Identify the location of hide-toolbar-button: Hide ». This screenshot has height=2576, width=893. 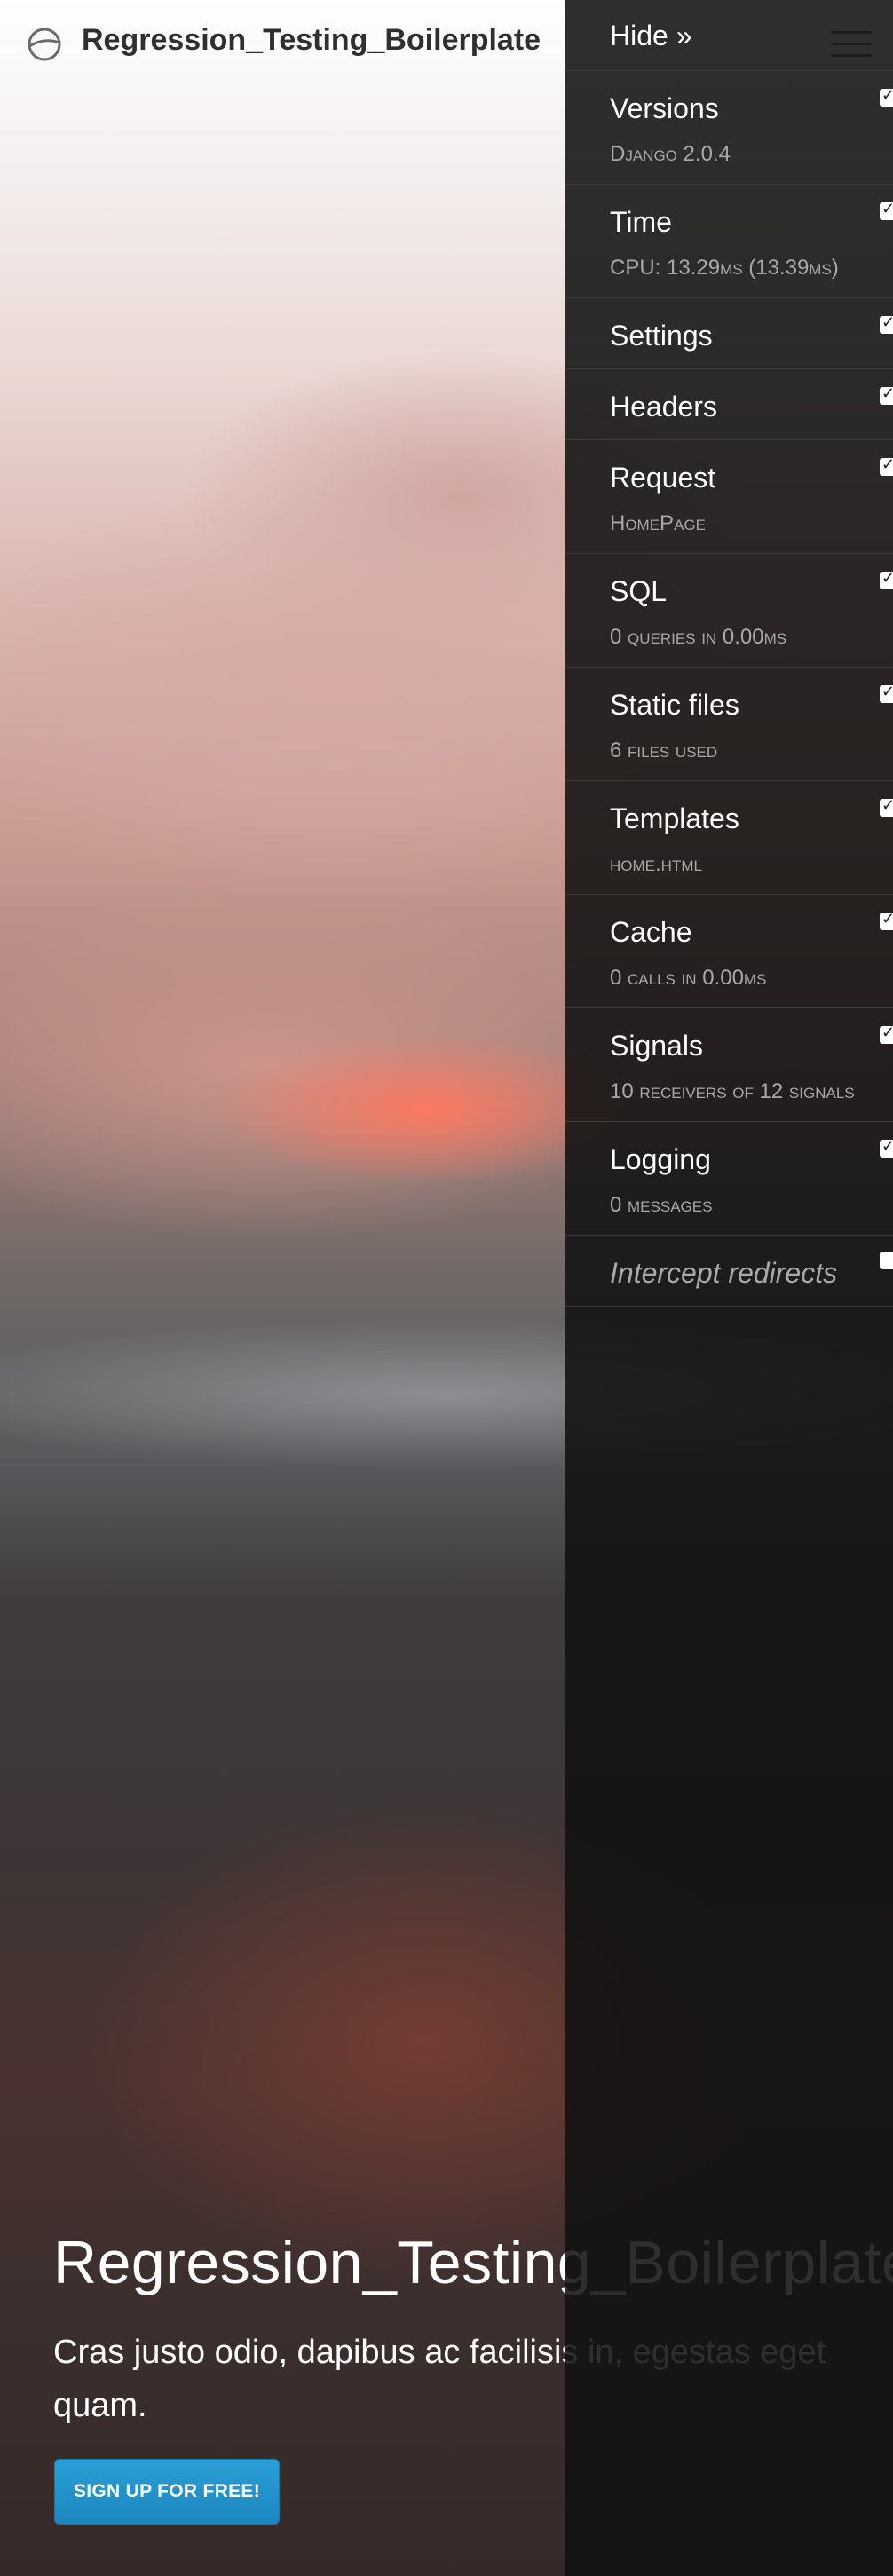
(729, 35).